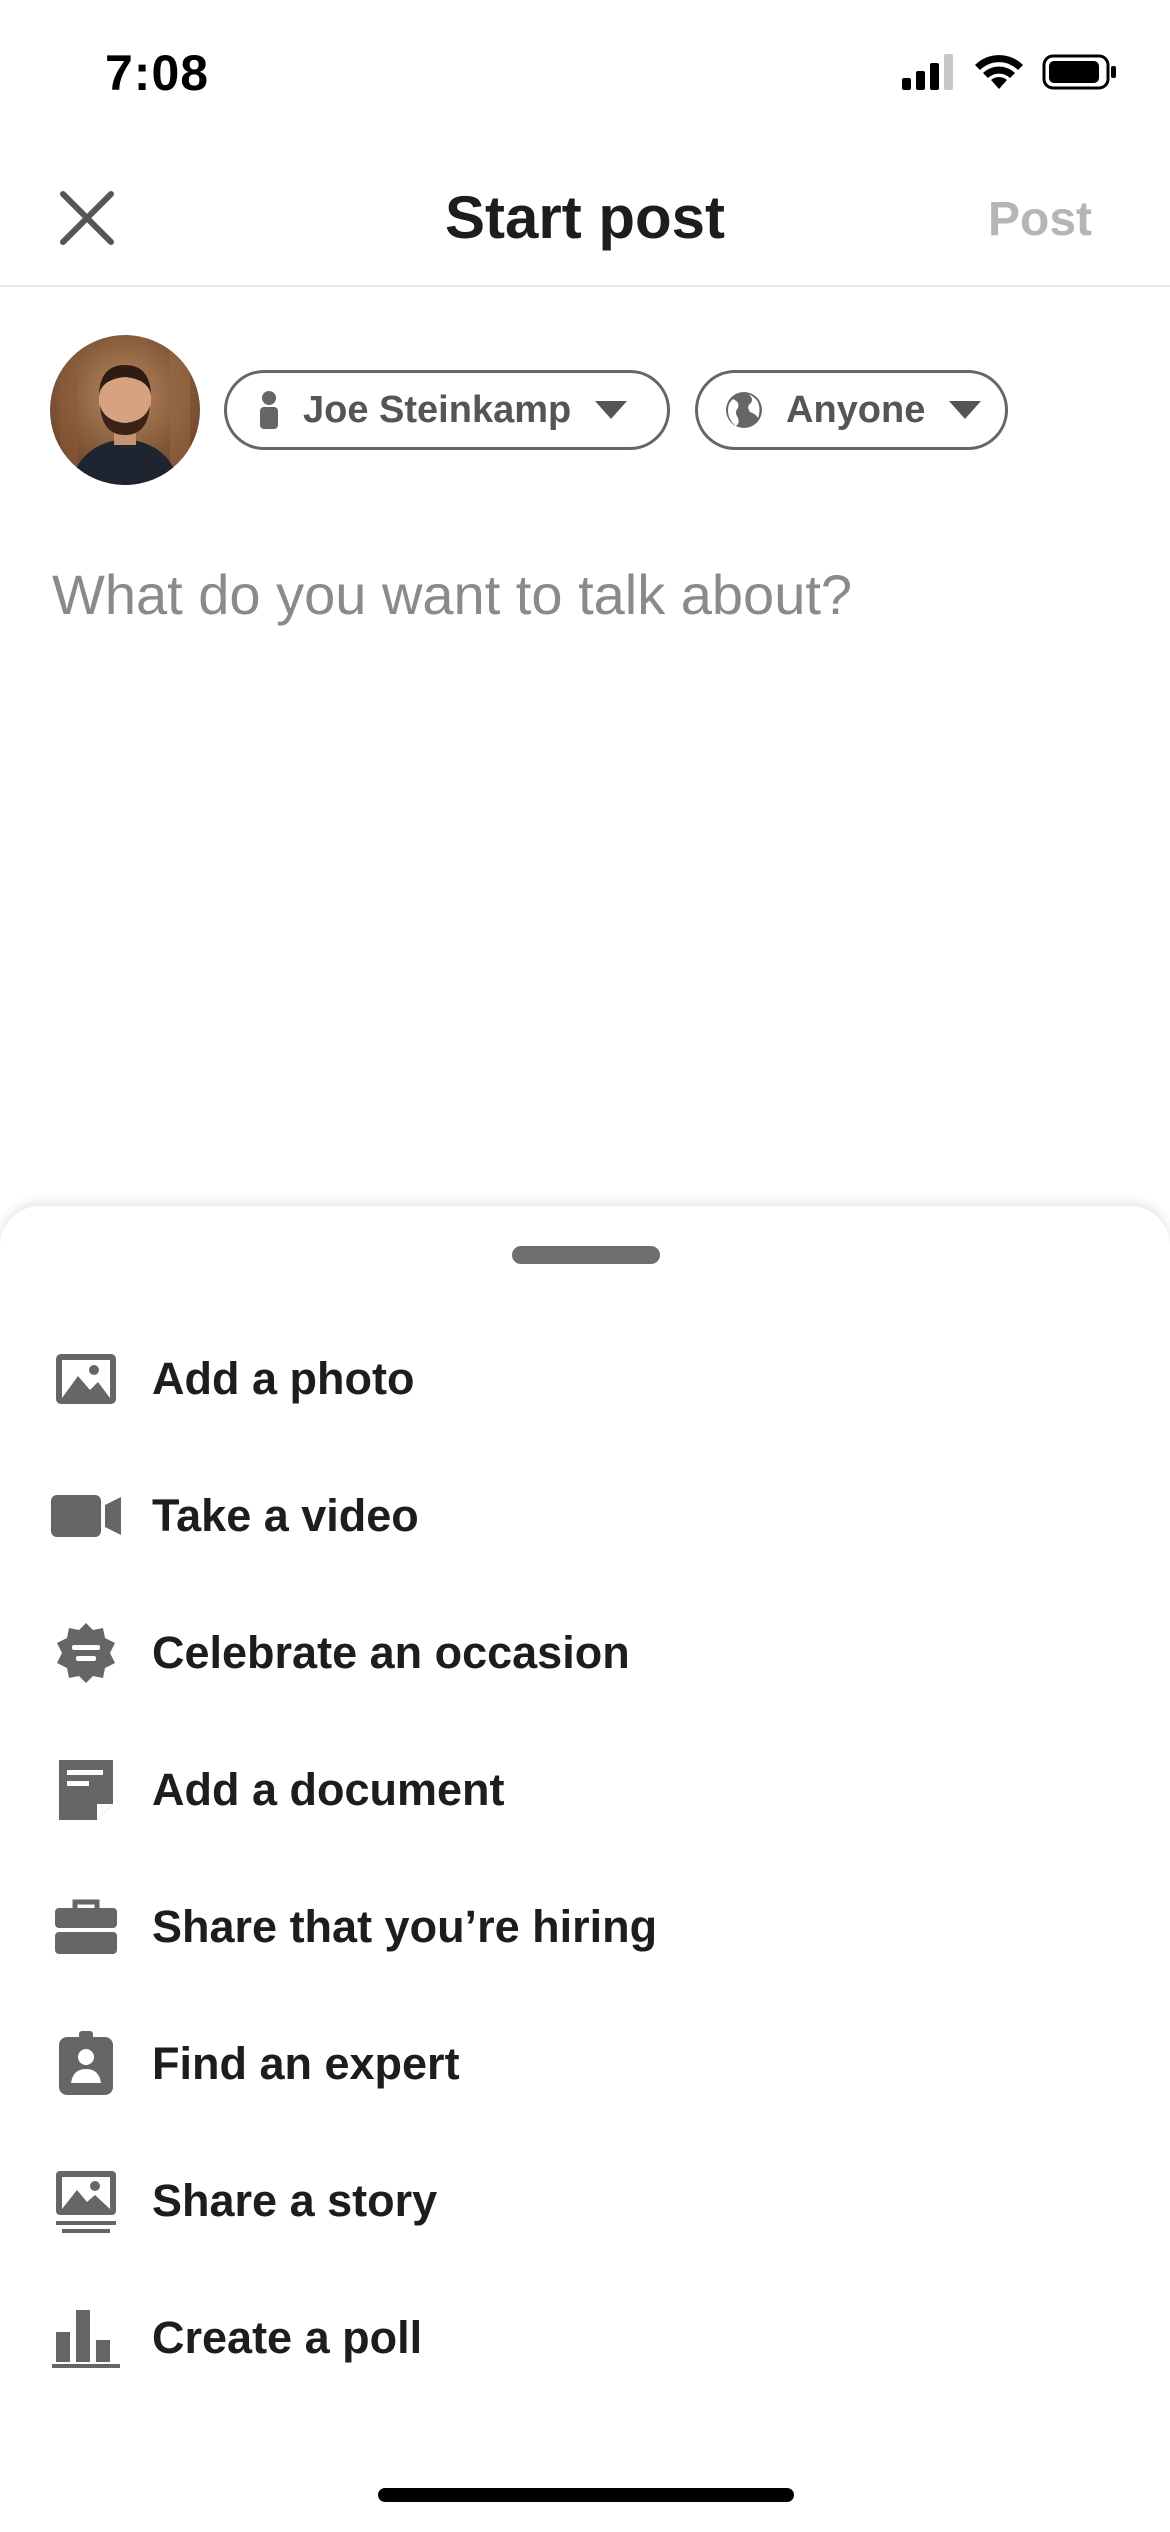 The height and width of the screenshot is (2532, 1170). Describe the element at coordinates (585, 1789) in the screenshot. I see `add-document-item: Add a document` at that location.